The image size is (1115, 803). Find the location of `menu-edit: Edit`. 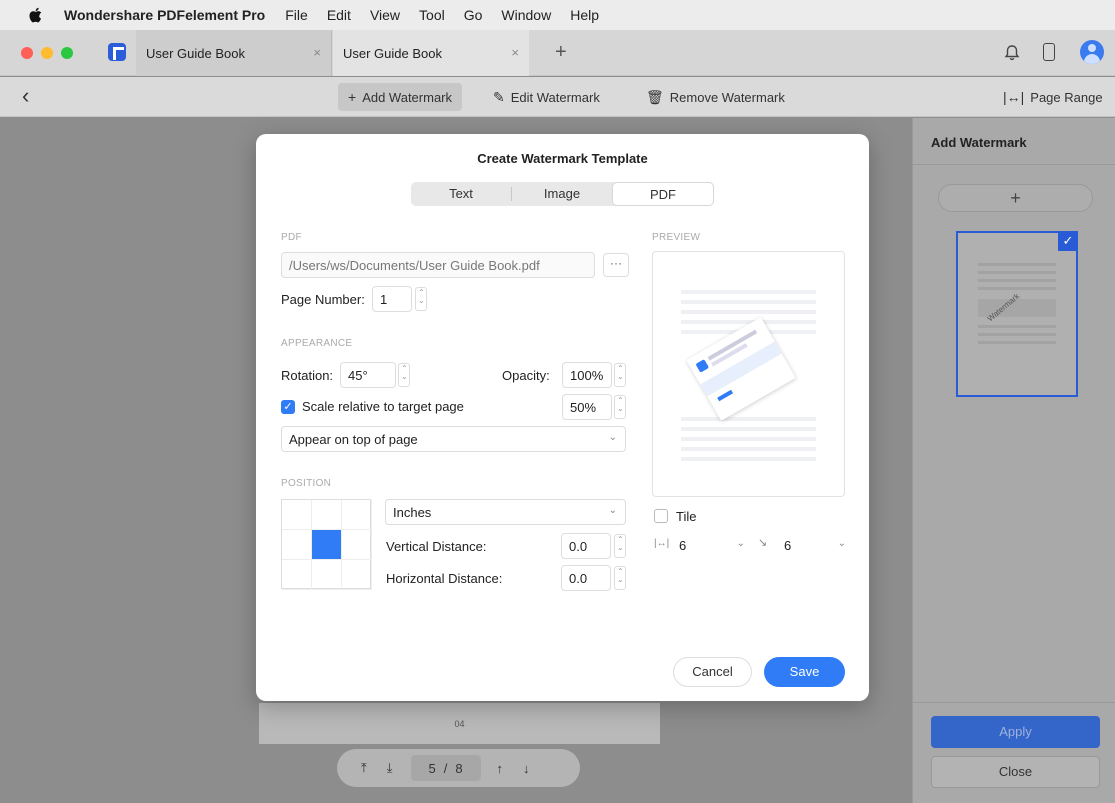

menu-edit: Edit is located at coordinates (339, 15).